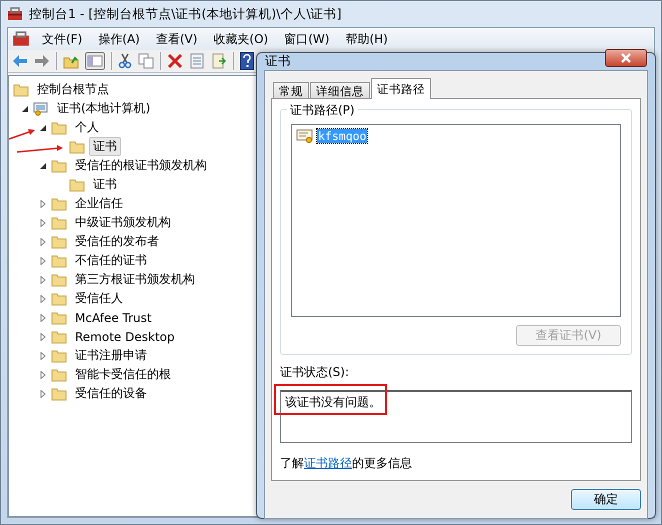  I want to click on tree-item: 证书注册申请, so click(111, 355).